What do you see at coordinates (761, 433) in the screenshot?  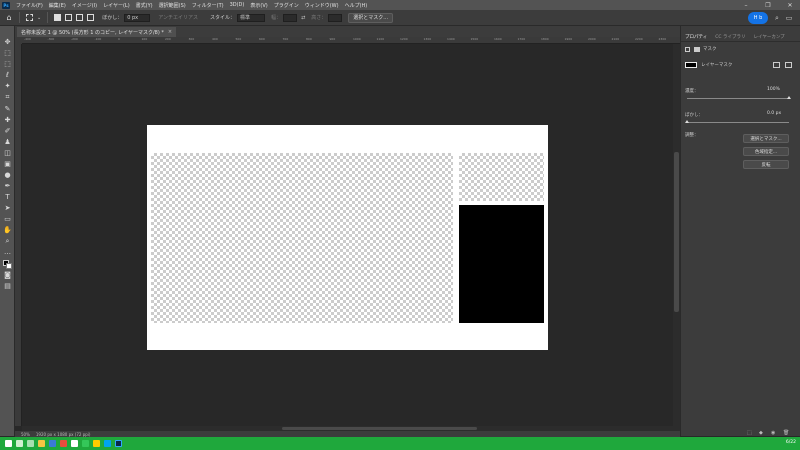 I see `apply-mask-icon: ◆` at bounding box center [761, 433].